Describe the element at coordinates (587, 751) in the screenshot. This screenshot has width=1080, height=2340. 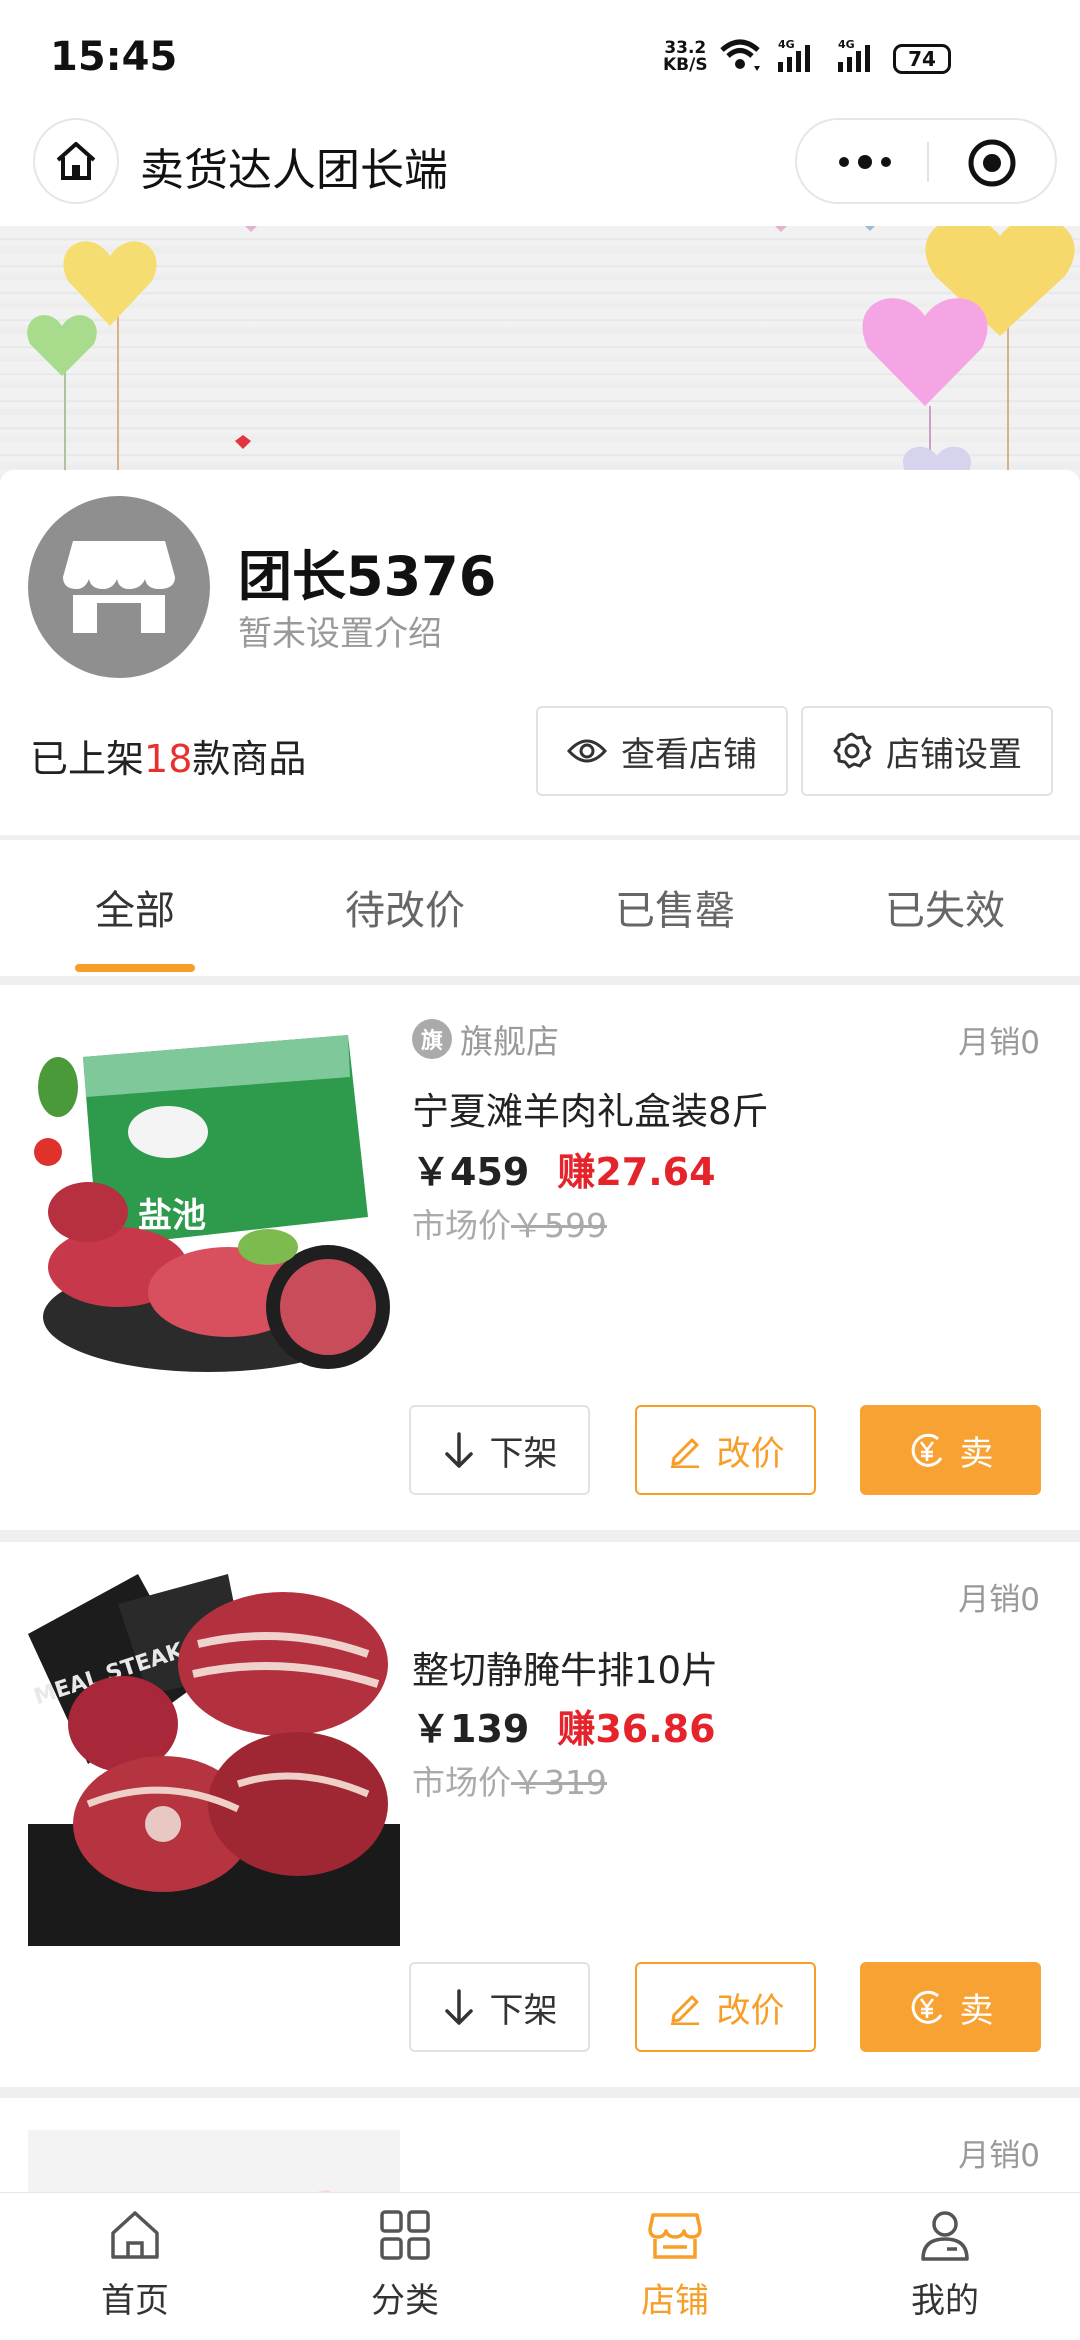
I see `eye-icon` at that location.